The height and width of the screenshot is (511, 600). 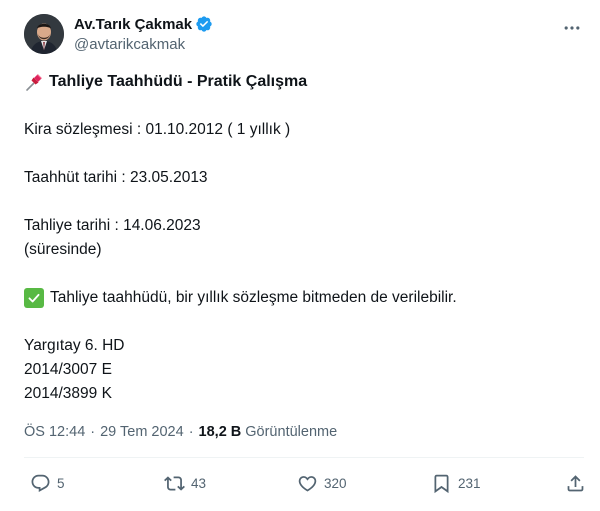 What do you see at coordinates (68, 369) in the screenshot?
I see `esas-line: 2014/3007 E` at bounding box center [68, 369].